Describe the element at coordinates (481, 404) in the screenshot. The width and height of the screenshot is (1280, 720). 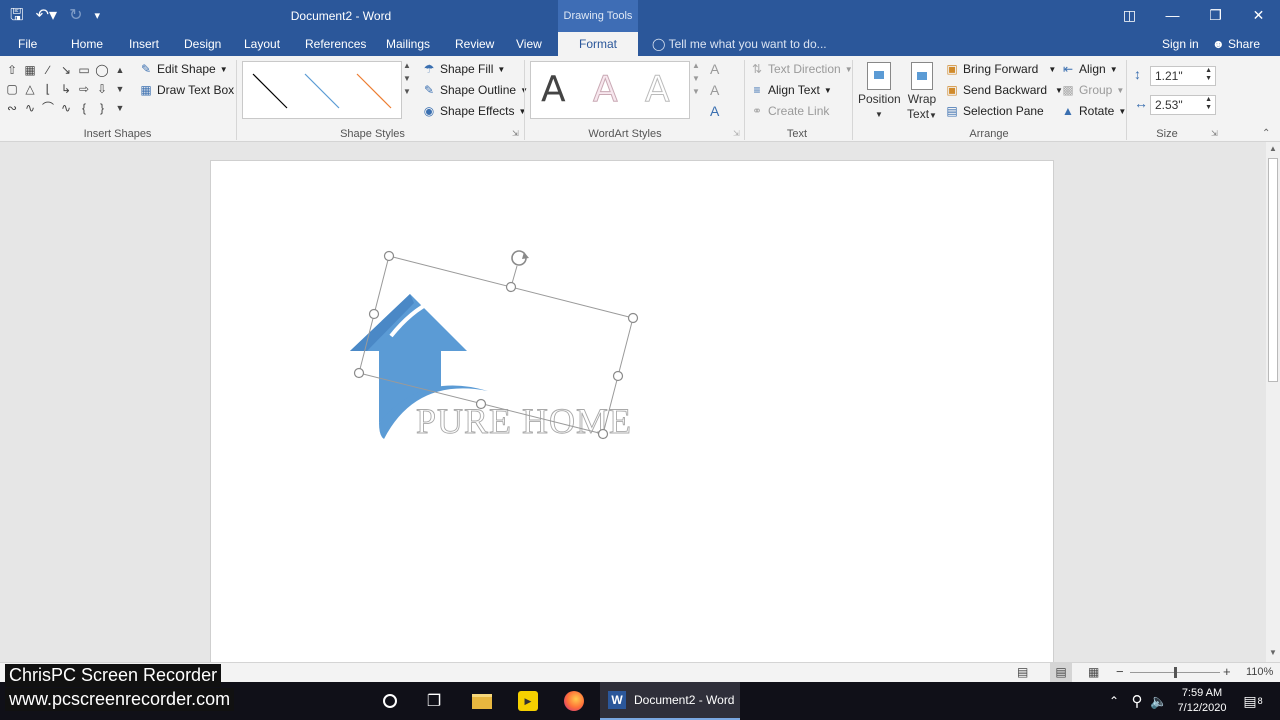
I see `handle-bottom` at that location.